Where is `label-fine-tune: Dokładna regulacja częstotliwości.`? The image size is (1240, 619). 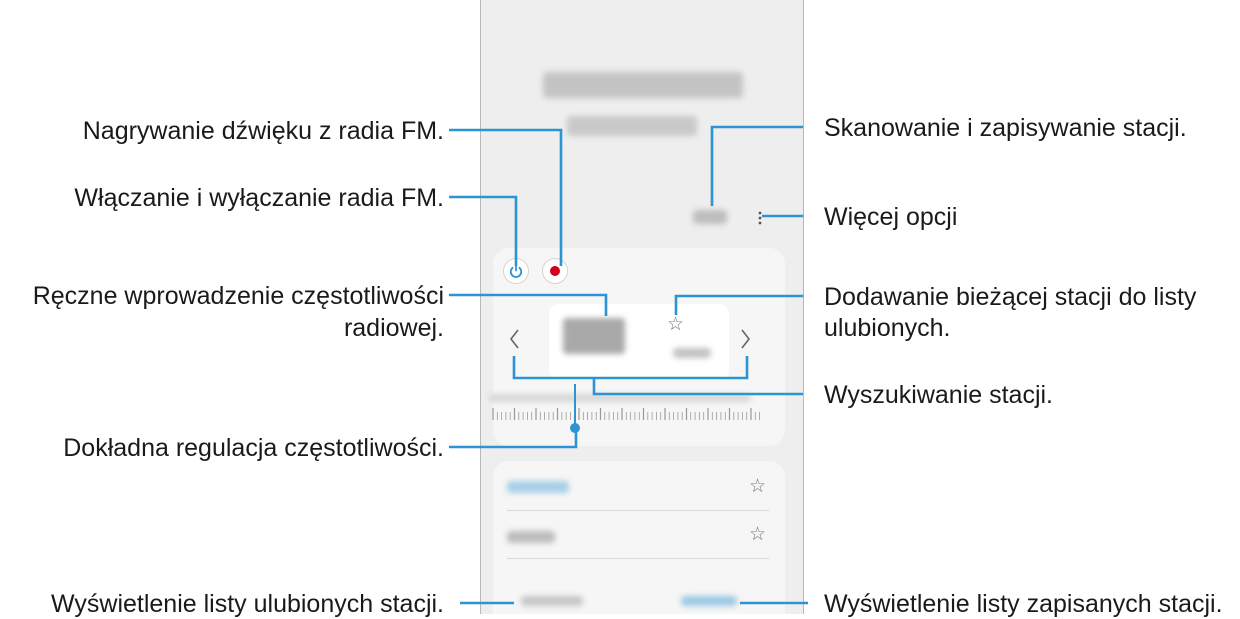 label-fine-tune: Dokładna regulacja częstotliwości. is located at coordinates (253, 448).